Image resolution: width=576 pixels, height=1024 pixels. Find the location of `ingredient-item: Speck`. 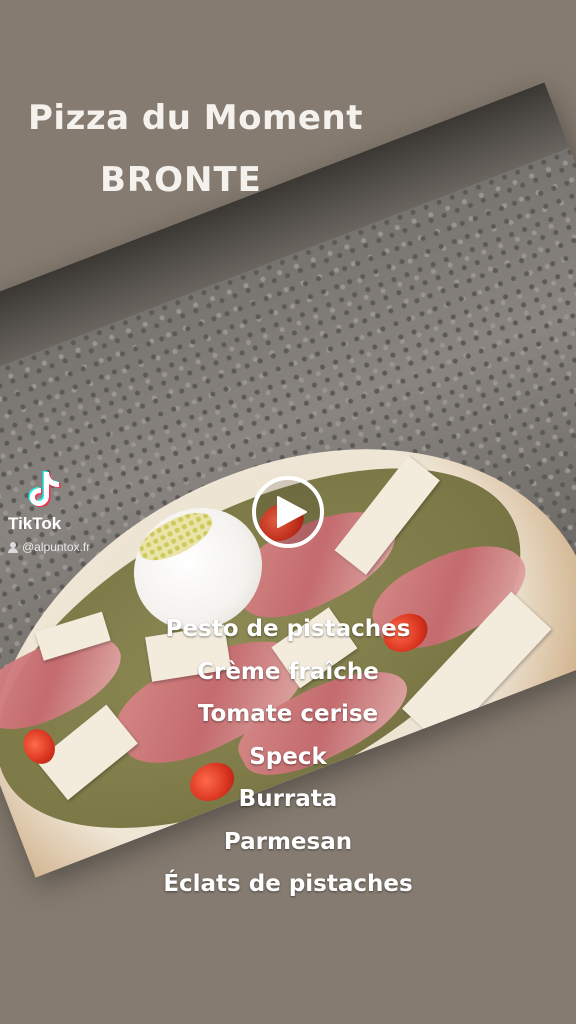

ingredient-item: Speck is located at coordinates (288, 756).